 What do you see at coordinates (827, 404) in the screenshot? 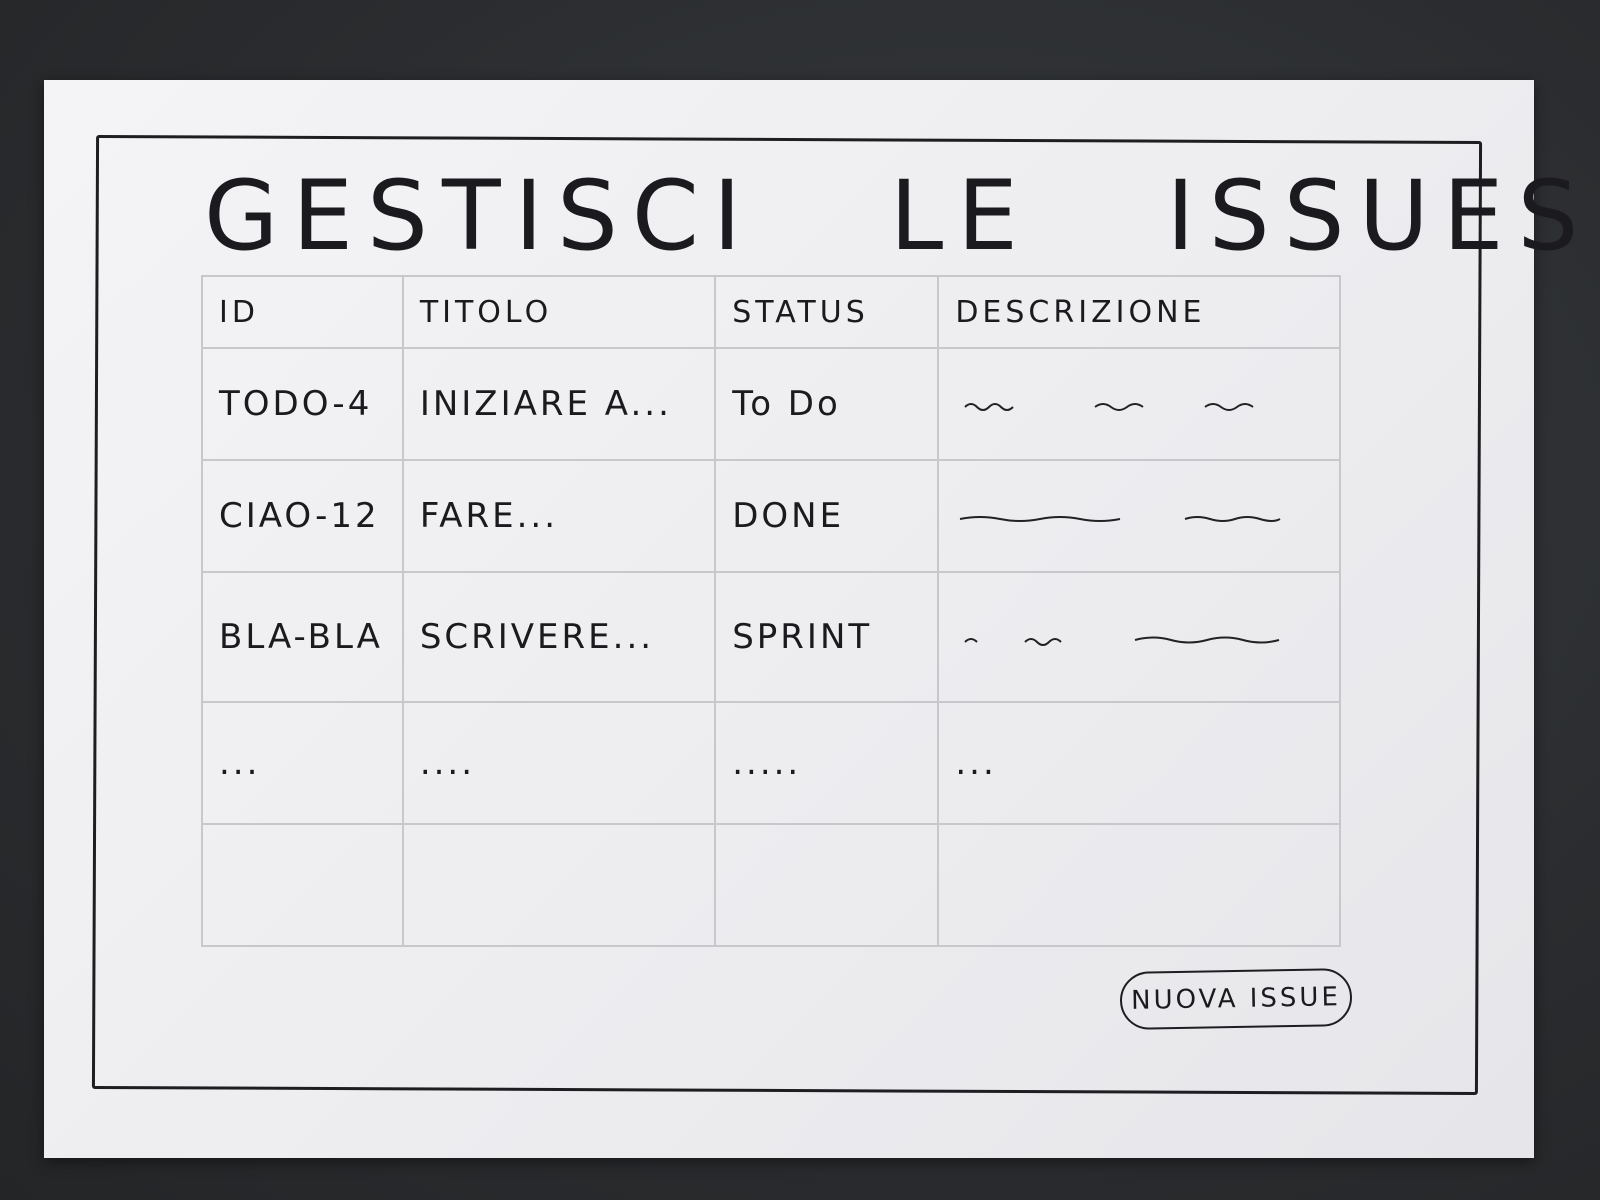
I see `issue-status-cell: To Do` at bounding box center [827, 404].